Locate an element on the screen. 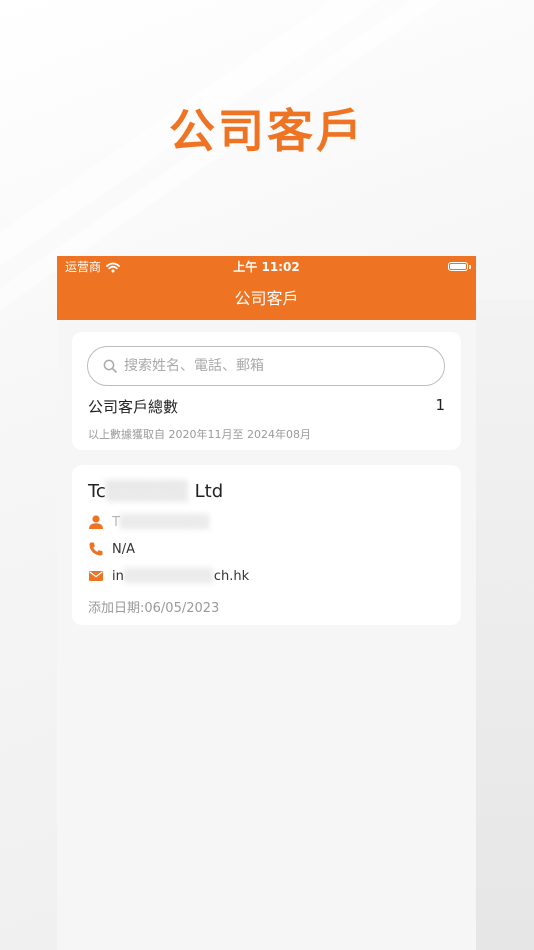  client-name-end: Ltd is located at coordinates (209, 491).